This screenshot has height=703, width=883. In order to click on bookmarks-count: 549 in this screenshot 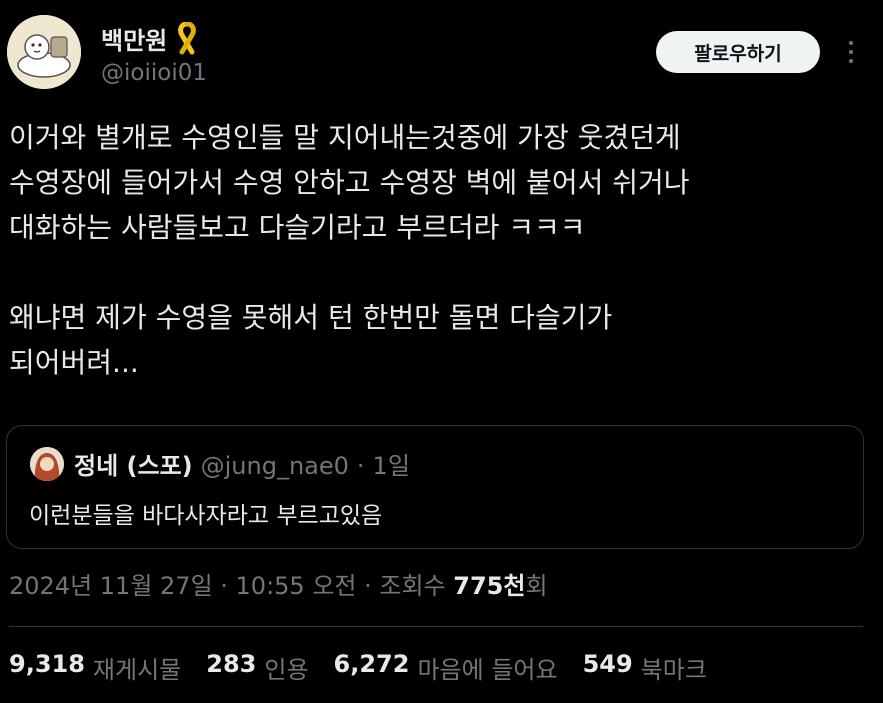, I will do `click(607, 664)`.